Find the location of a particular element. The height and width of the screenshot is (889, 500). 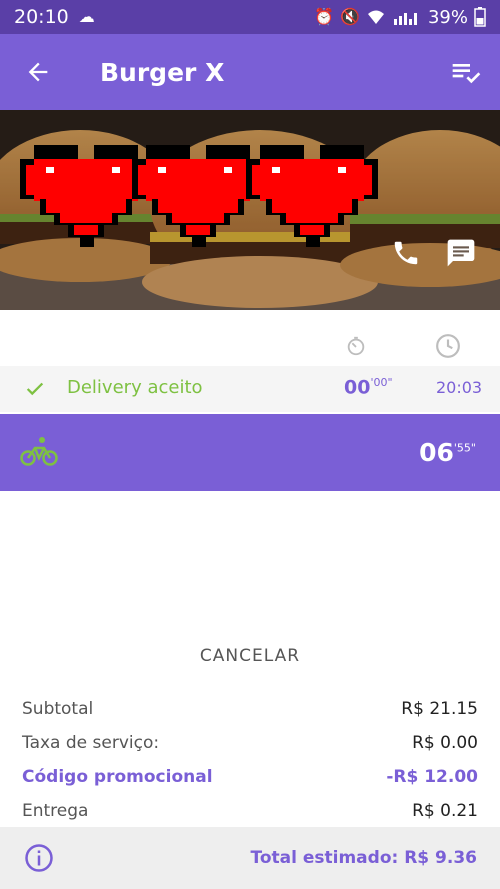

battery-icon is located at coordinates (480, 17).